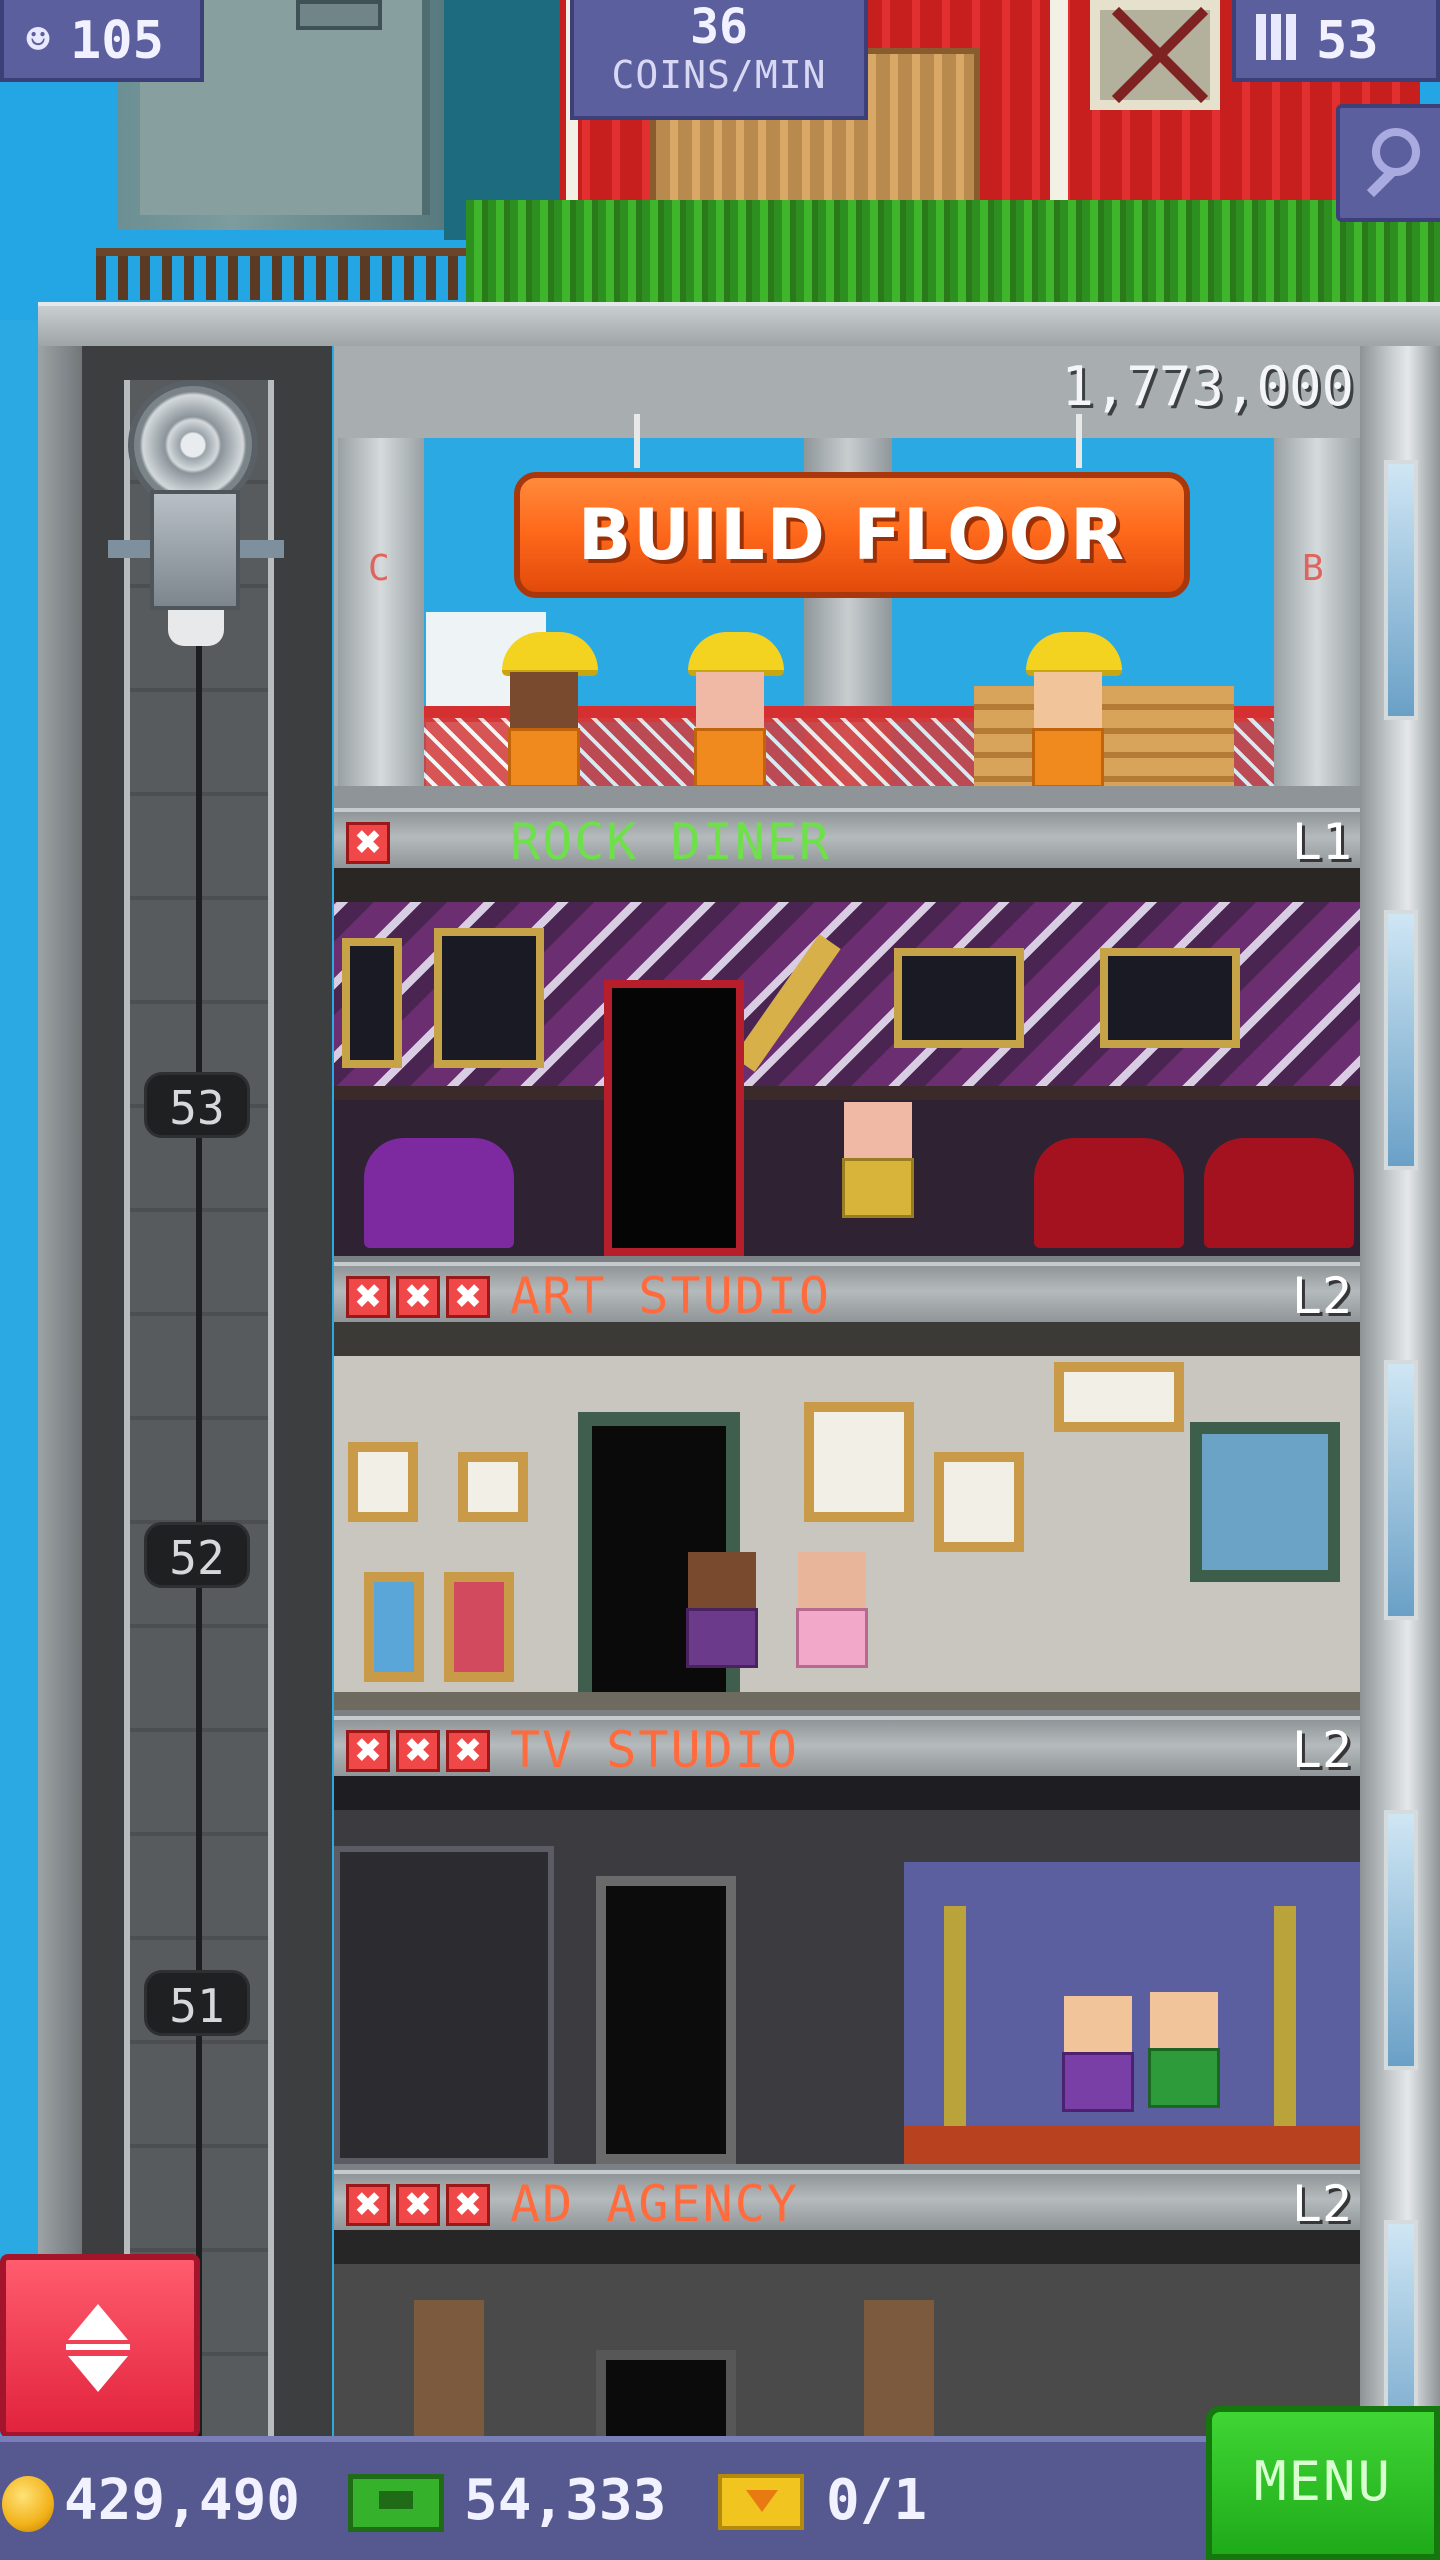 The image size is (1440, 2560). Describe the element at coordinates (787, 1003) in the screenshot. I see `guitar-icon` at that location.